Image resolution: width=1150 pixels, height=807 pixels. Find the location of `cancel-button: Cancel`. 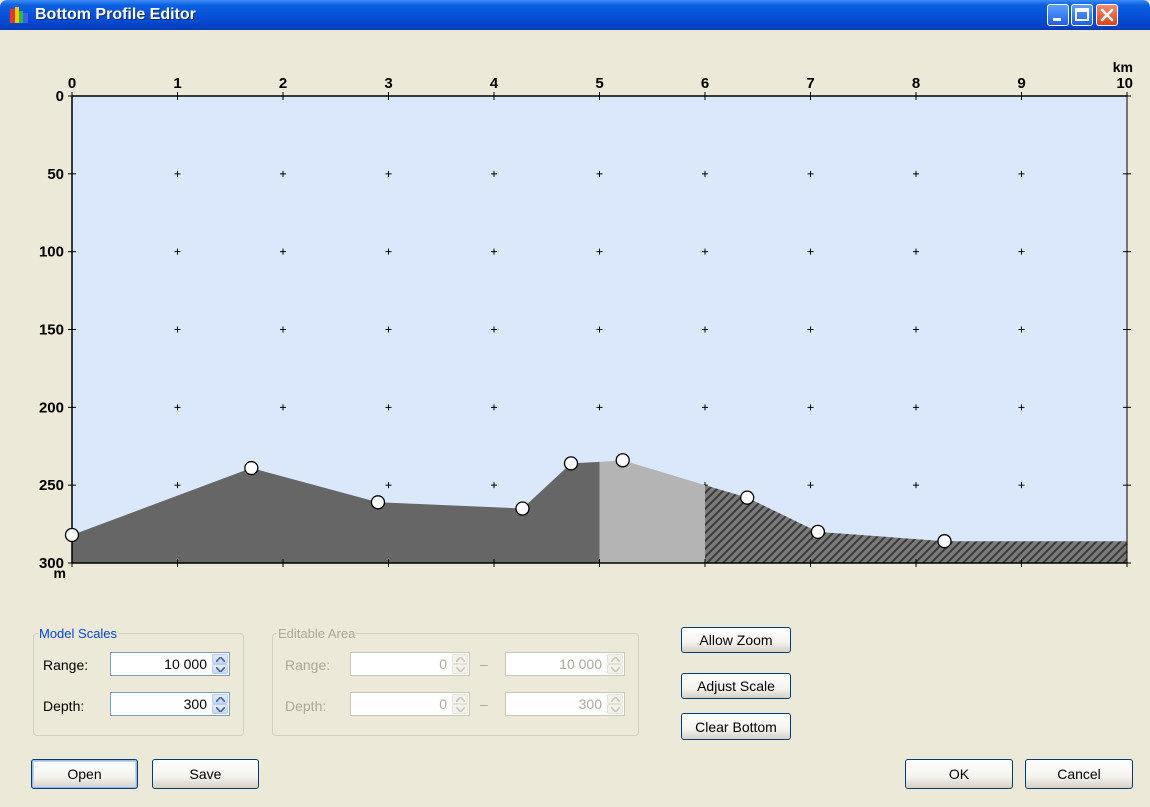

cancel-button: Cancel is located at coordinates (1079, 774).